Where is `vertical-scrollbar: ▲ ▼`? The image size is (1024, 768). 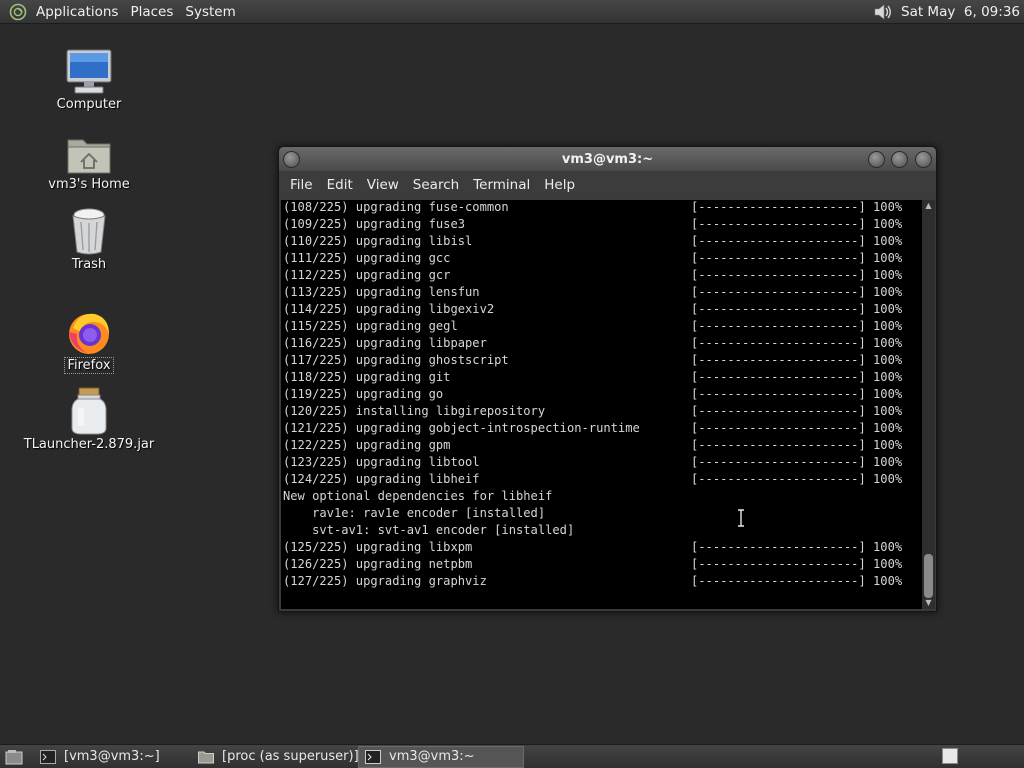 vertical-scrollbar: ▲ ▼ is located at coordinates (928, 404).